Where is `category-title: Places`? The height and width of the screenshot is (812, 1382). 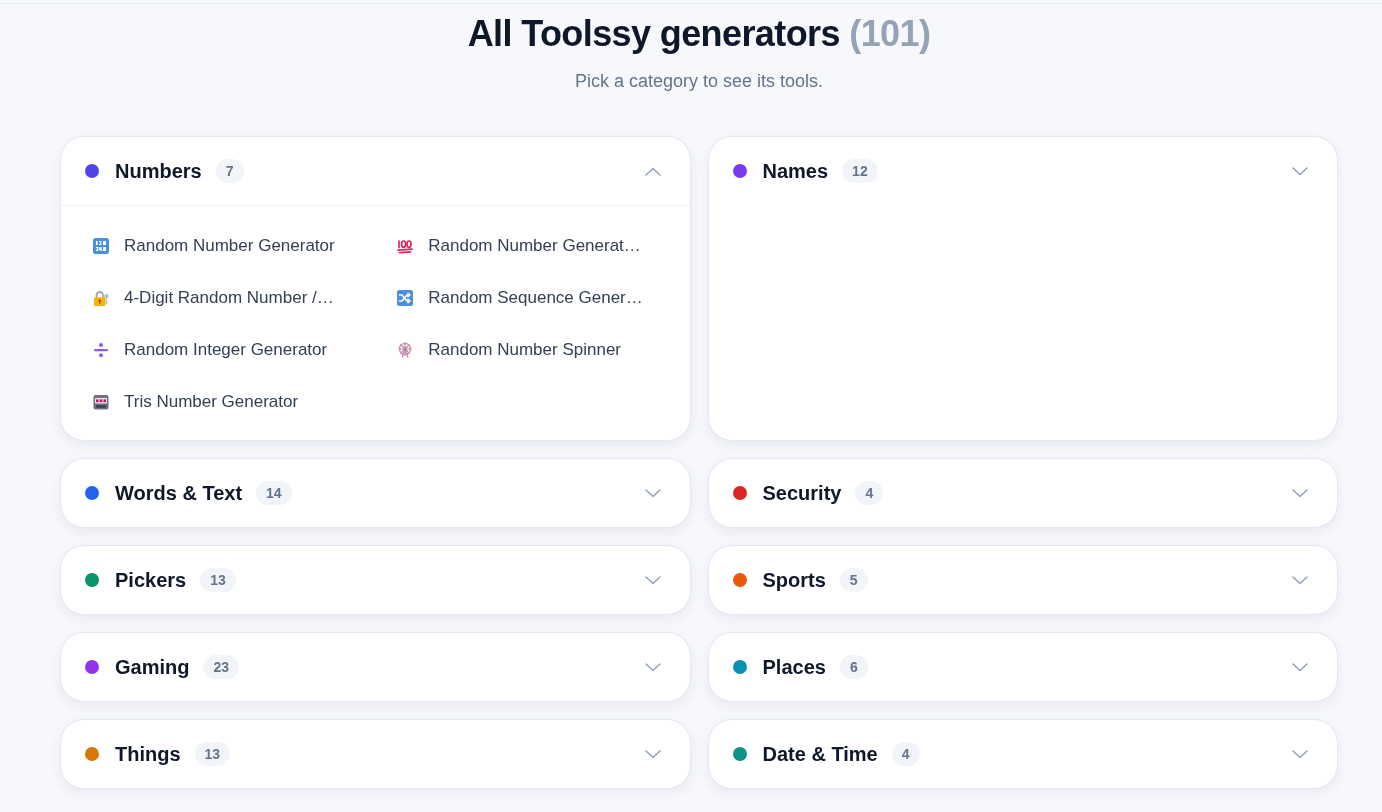 category-title: Places is located at coordinates (794, 667).